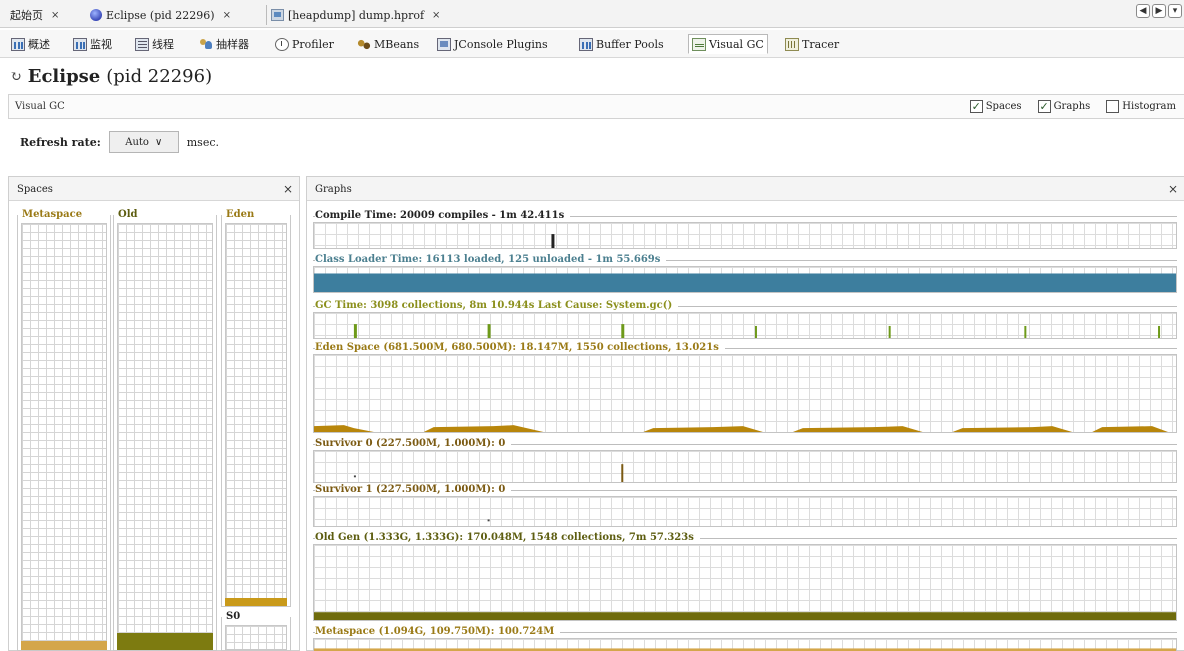 The height and width of the screenshot is (651, 1184). Describe the element at coordinates (630, 44) in the screenshot. I see `tab-label: Buffer Pools` at that location.